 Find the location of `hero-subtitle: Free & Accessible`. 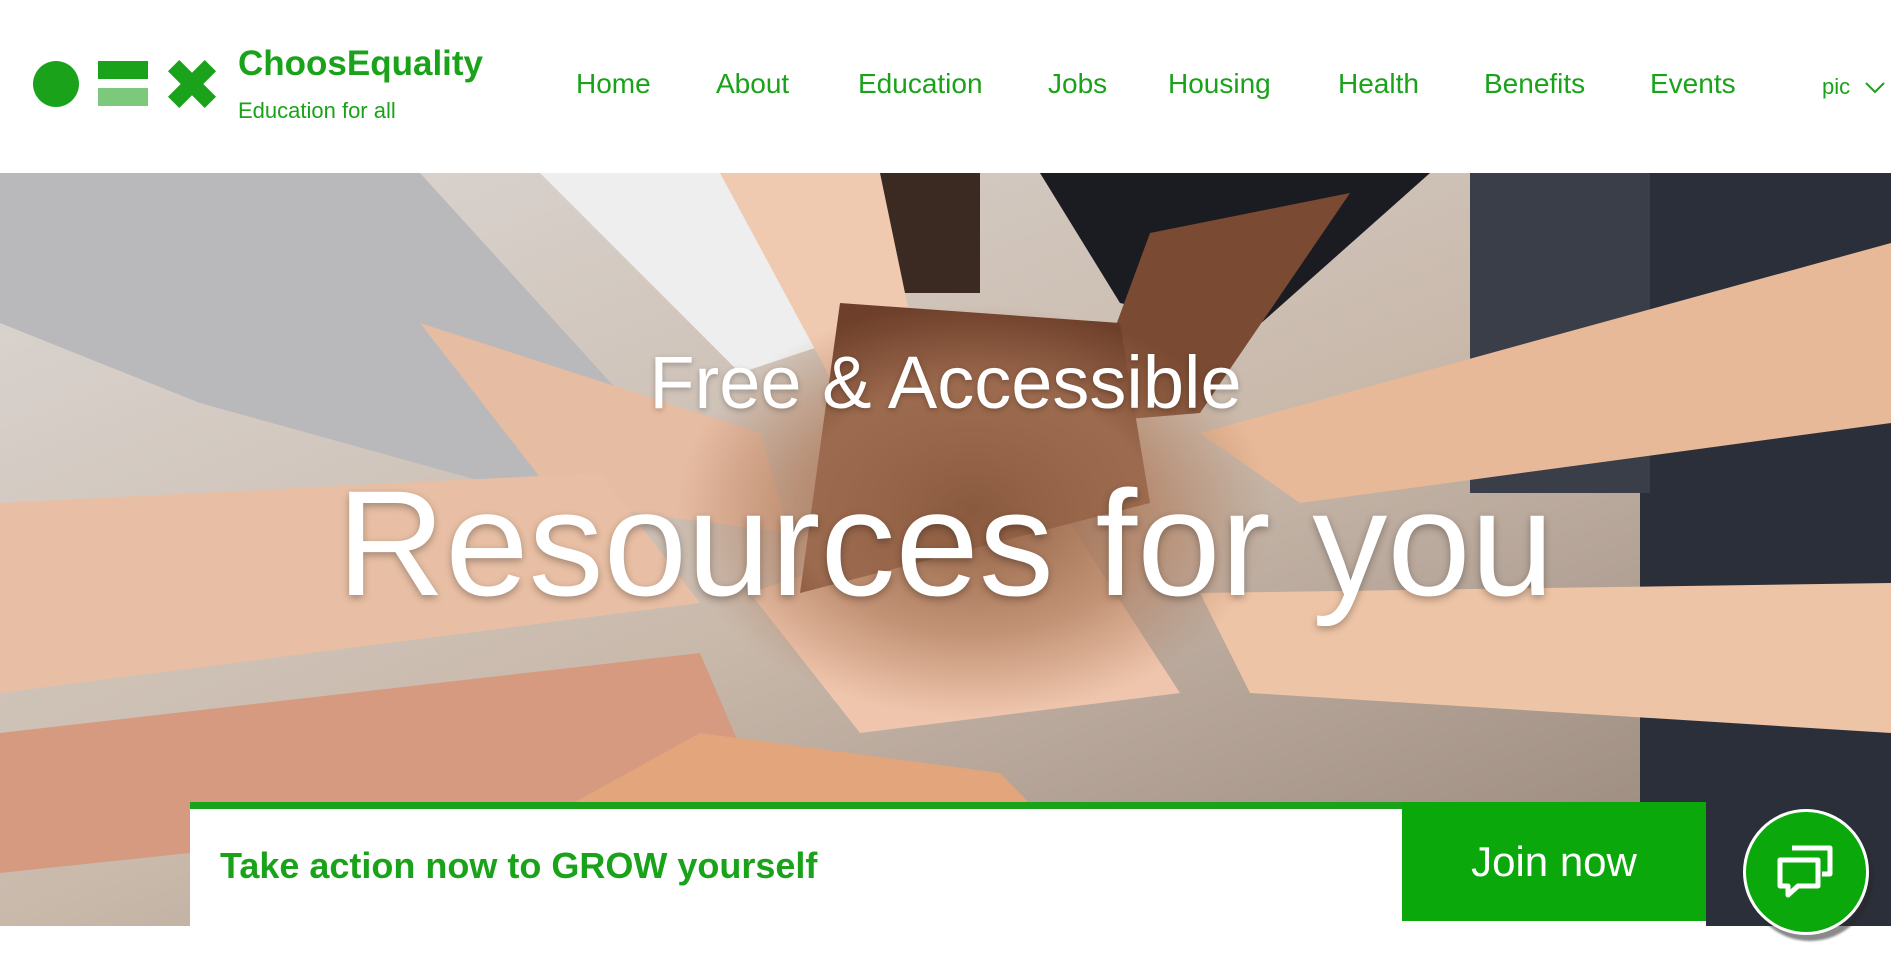

hero-subtitle: Free & Accessible is located at coordinates (945, 382).